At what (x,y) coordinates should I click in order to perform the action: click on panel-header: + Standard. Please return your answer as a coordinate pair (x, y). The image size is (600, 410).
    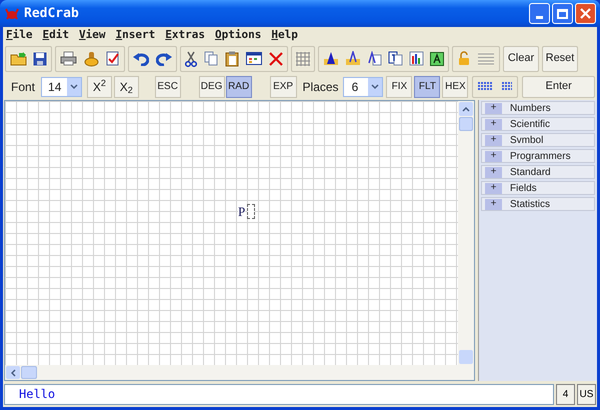
    Looking at the image, I should click on (538, 172).